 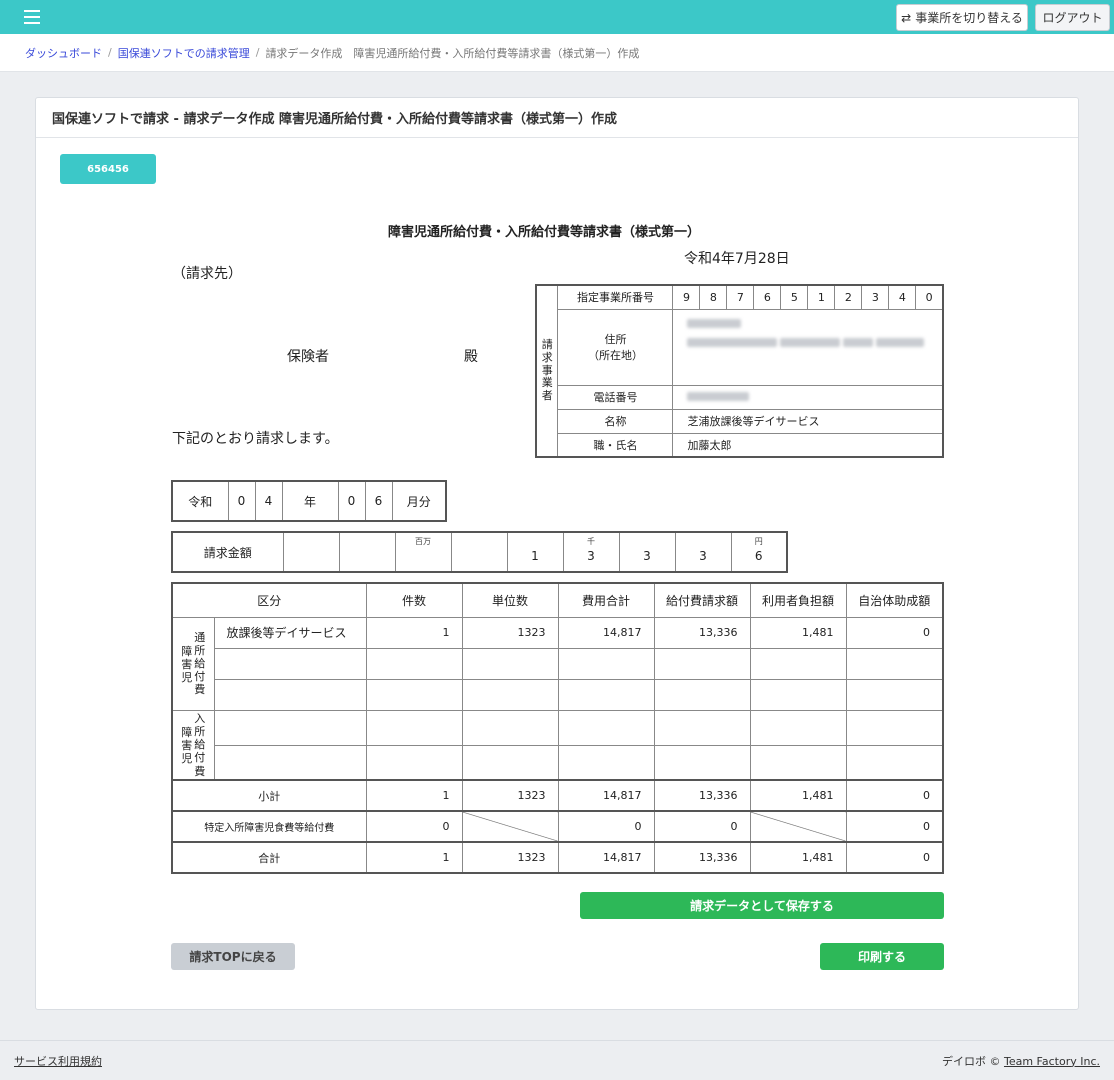 I want to click on insurer-label: 保険者, so click(x=308, y=357).